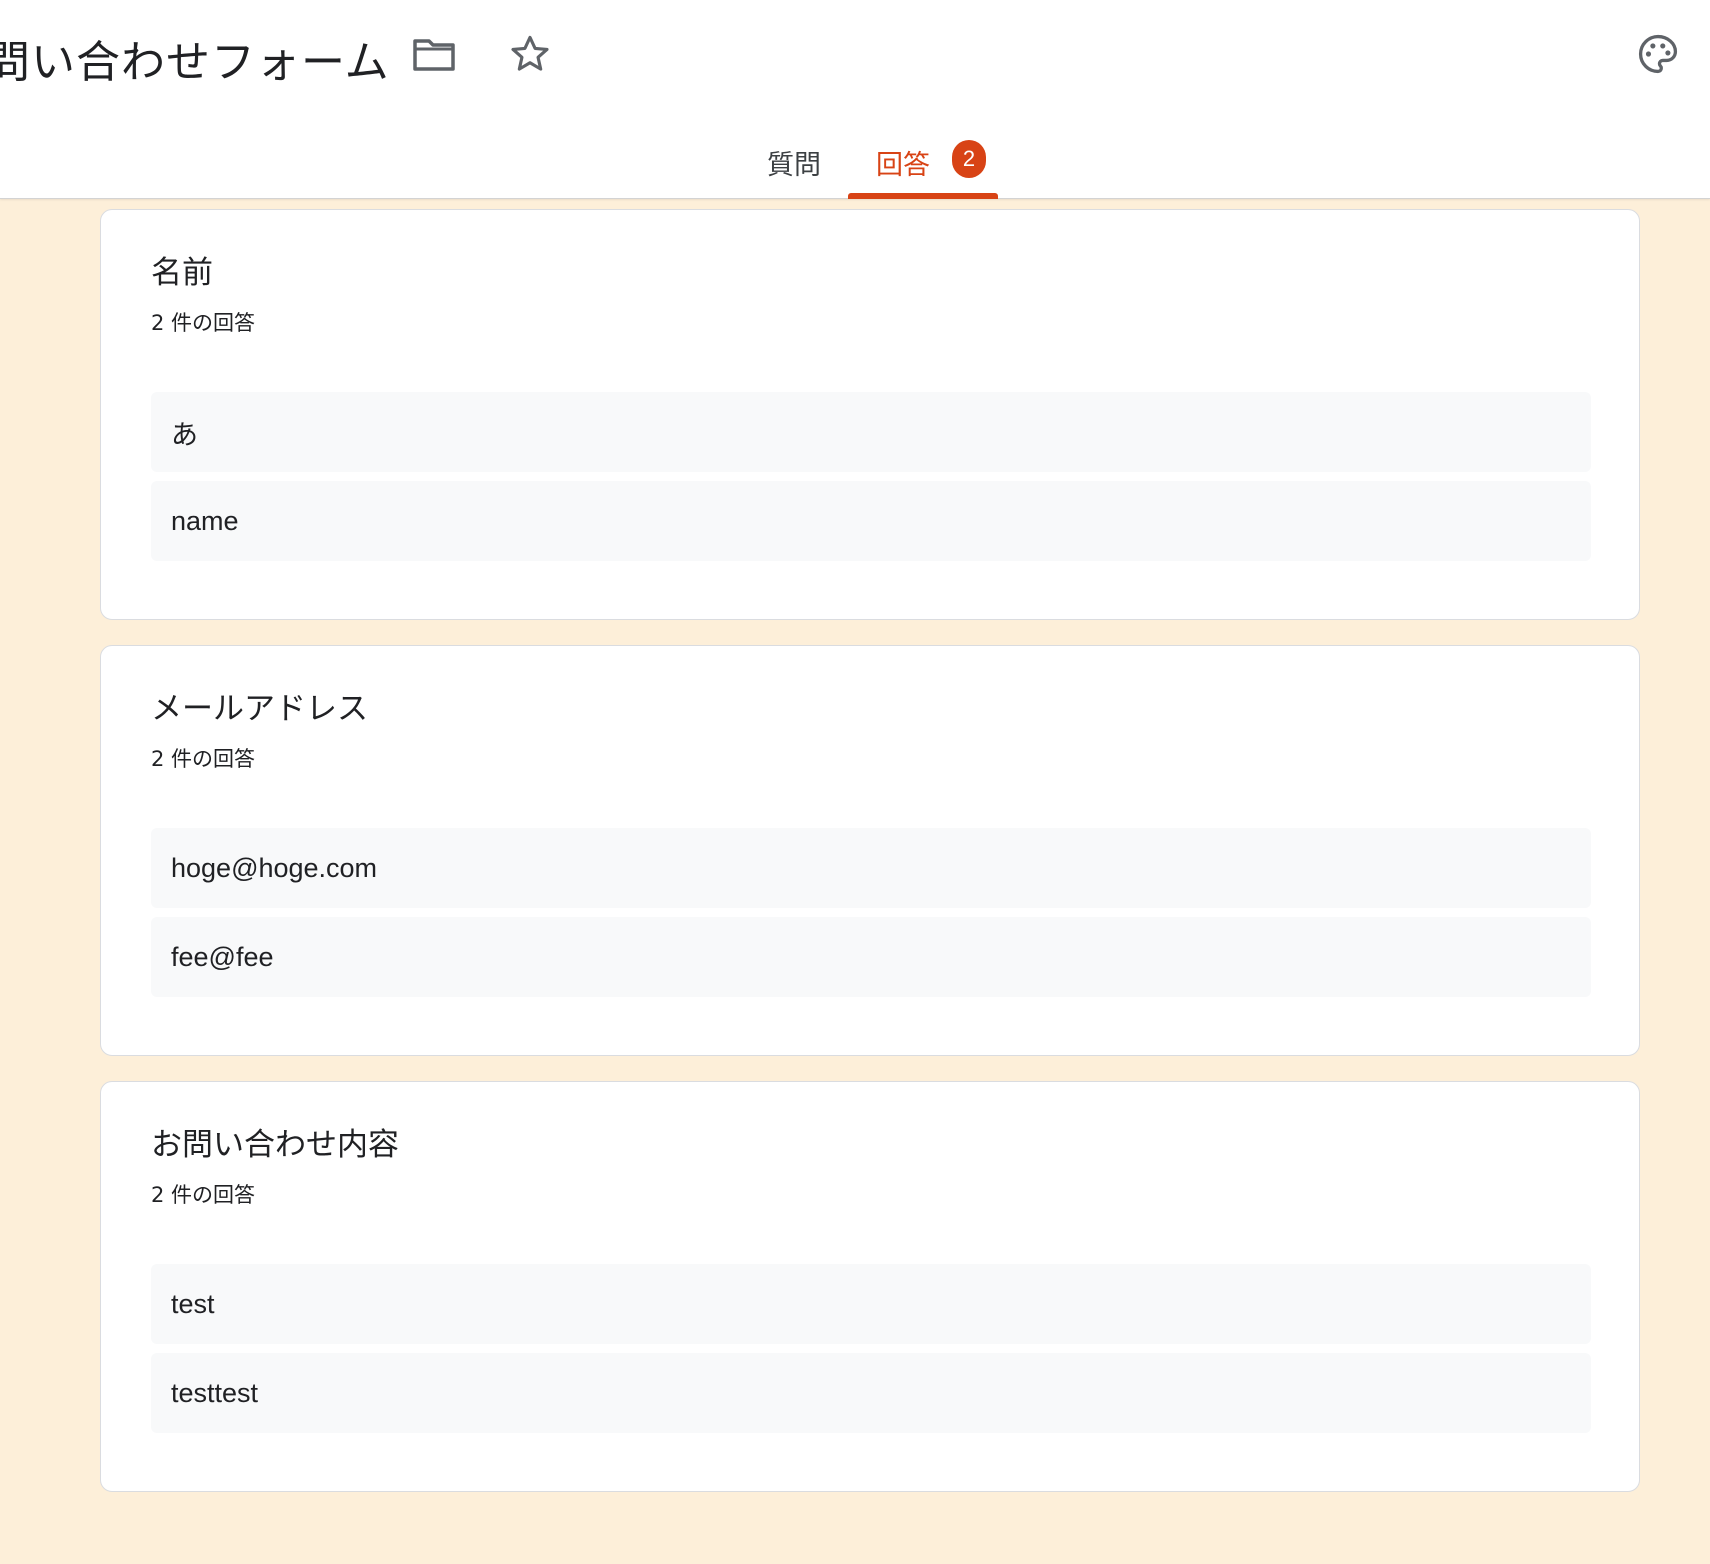  I want to click on view-tabs: 質問 回答 2, so click(869, 164).